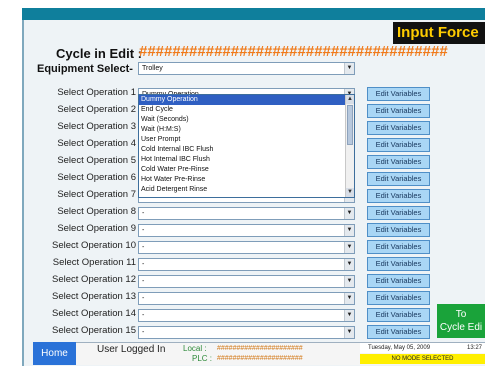  I want to click on operation-8-label: Select Operation 8, so click(96, 211).